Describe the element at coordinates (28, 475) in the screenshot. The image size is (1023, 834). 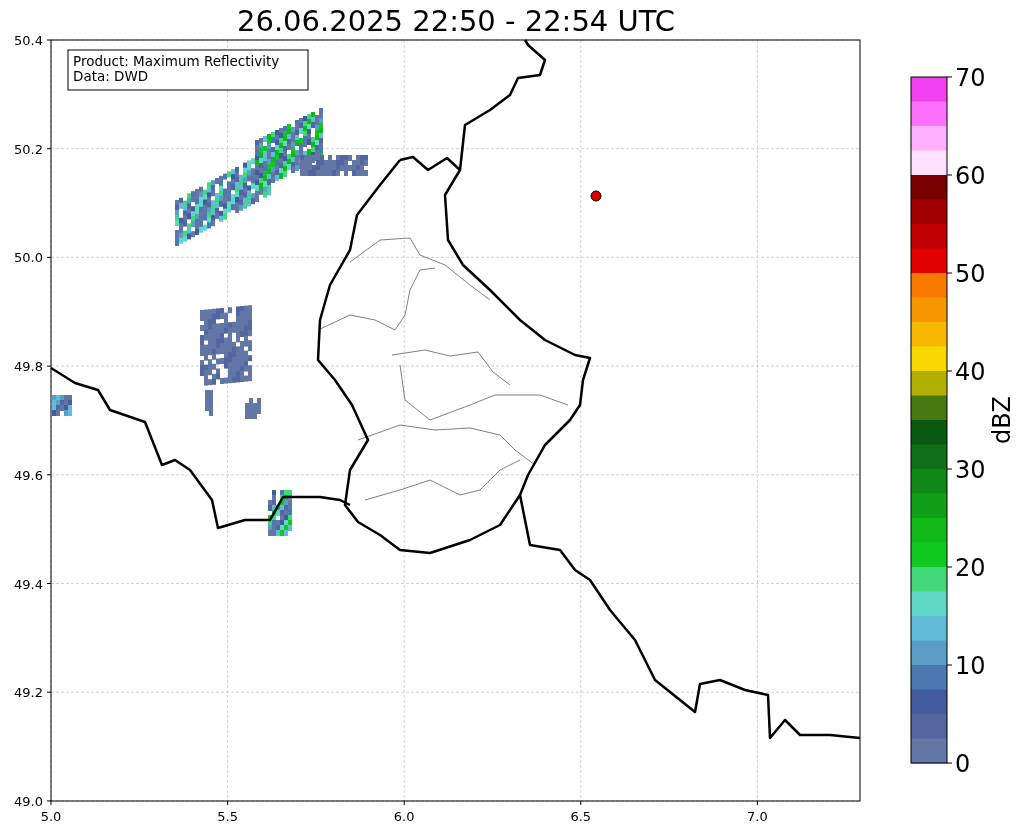
I see `axis-tick-label: 49.6` at that location.